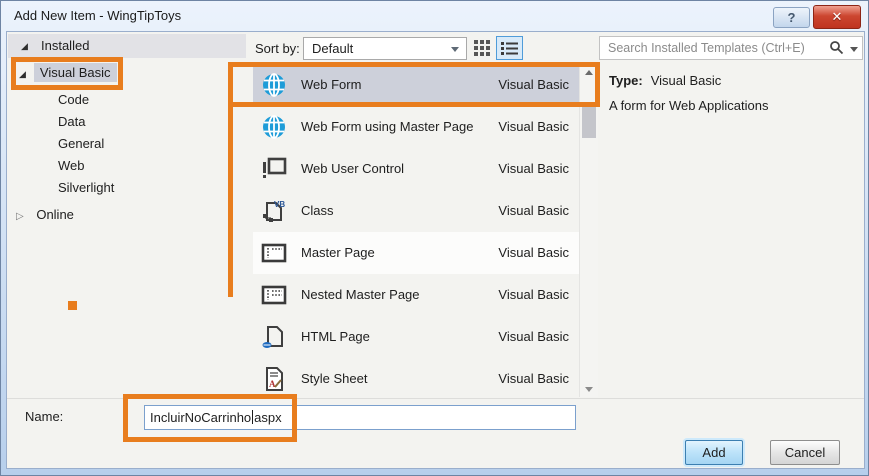 The image size is (869, 476). I want to click on window-title: Add New Item - WingTipToys, so click(98, 15).